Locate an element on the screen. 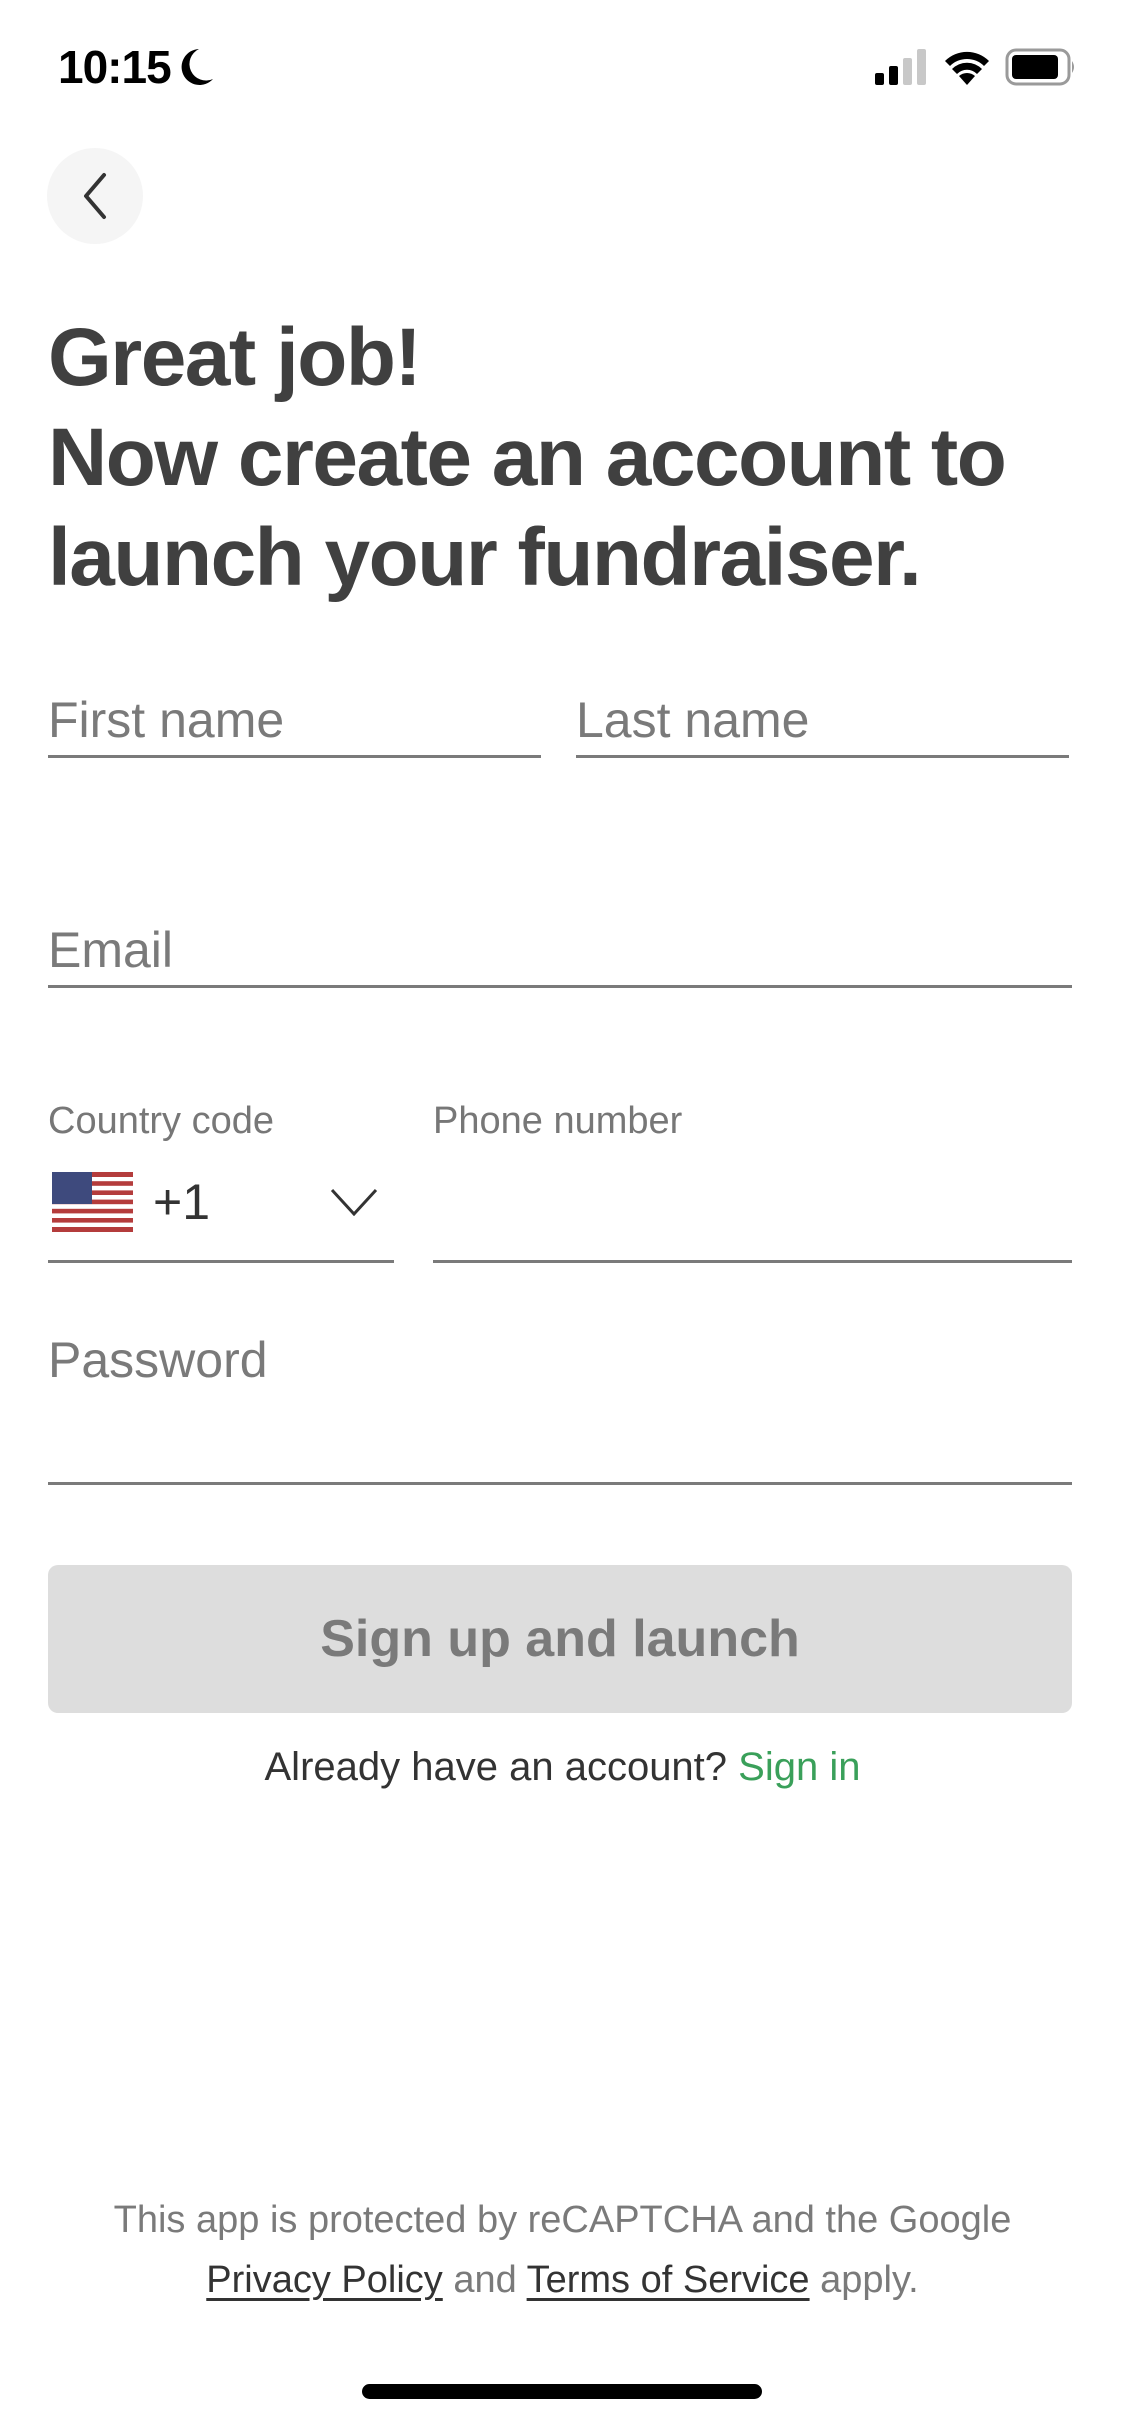  last-name-input is located at coordinates (822, 720).